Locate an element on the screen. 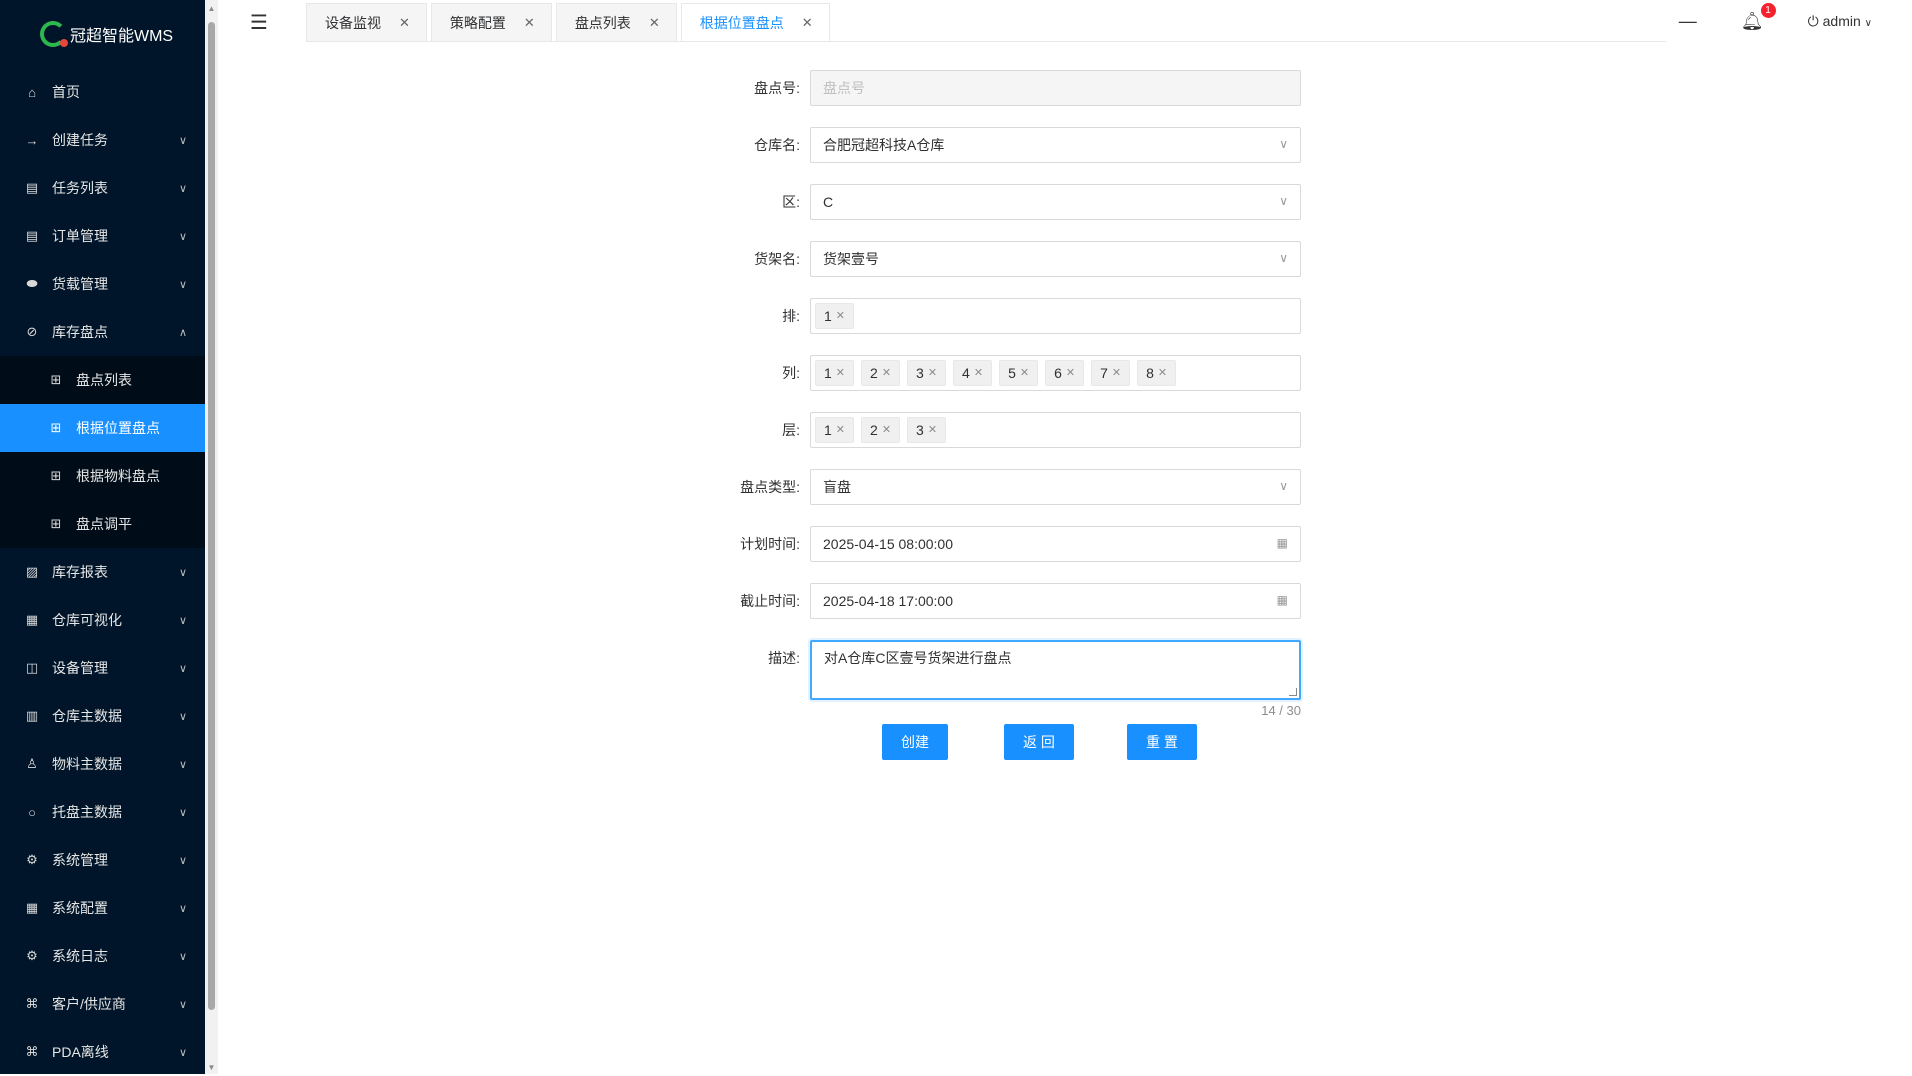  description-value: 对A仓库C区壹号货架进行盘点 is located at coordinates (918, 658).